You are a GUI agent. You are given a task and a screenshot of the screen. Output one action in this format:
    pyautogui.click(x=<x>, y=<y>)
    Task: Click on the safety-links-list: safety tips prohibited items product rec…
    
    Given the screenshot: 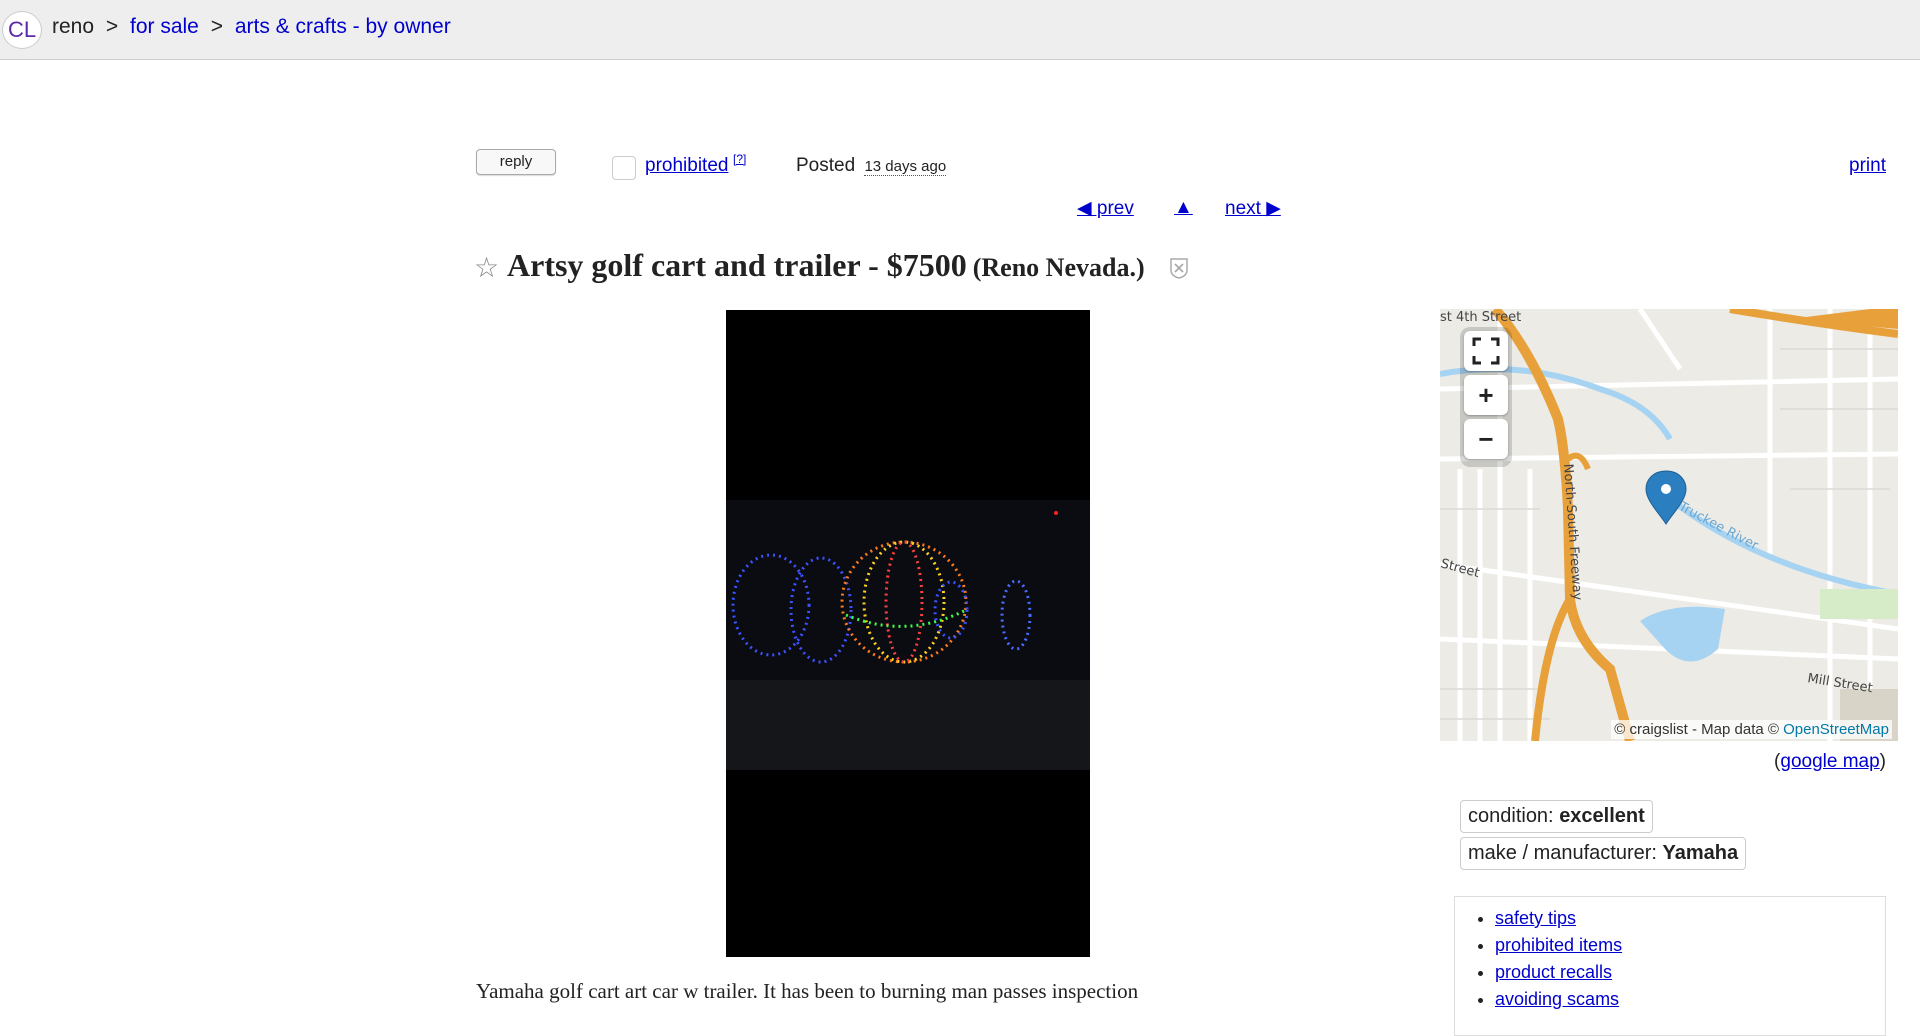 What is the action you would take?
    pyautogui.click(x=1670, y=959)
    